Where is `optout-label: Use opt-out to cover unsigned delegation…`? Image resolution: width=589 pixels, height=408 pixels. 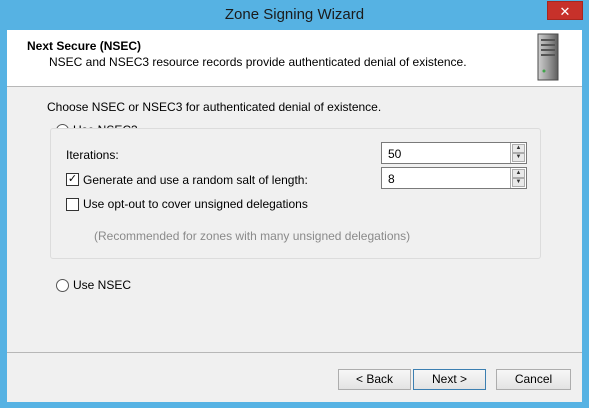
optout-label: Use opt-out to cover unsigned delegation… is located at coordinates (195, 204).